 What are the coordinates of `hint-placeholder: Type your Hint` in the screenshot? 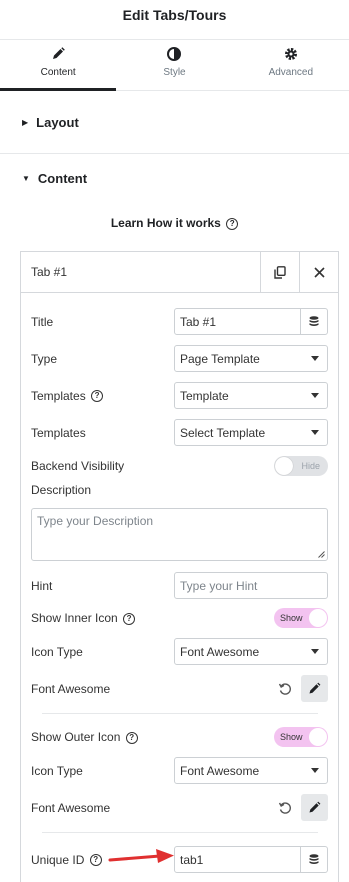 It's located at (219, 585).